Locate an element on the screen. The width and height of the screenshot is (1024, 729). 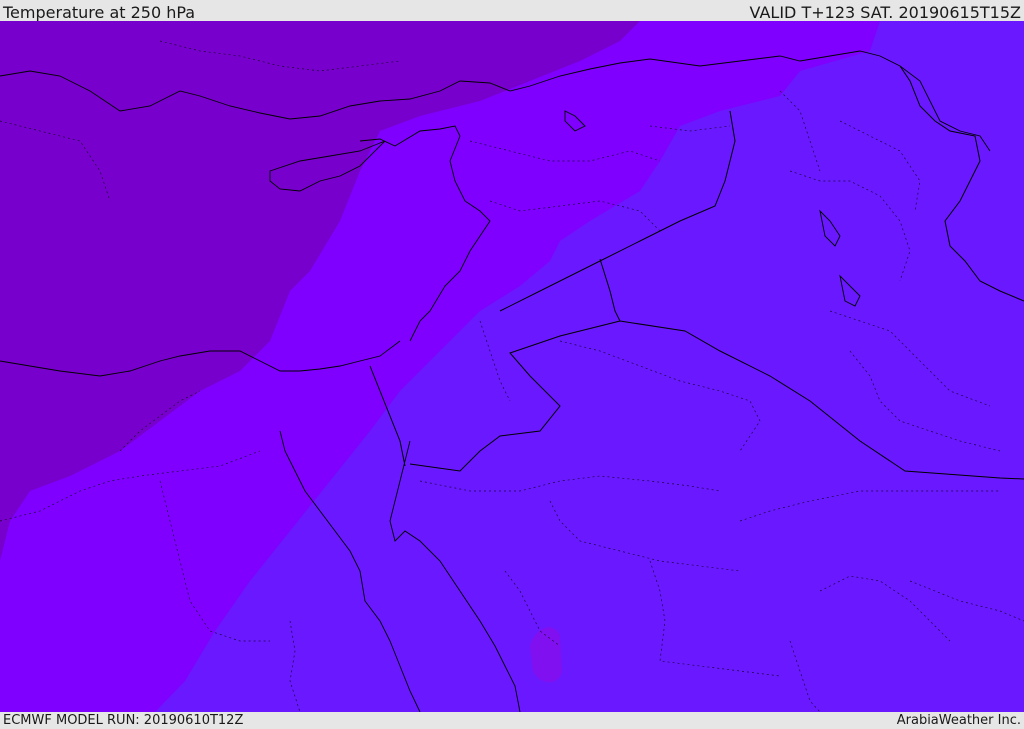
model-run-label: ECMWF MODEL RUN: 20190610T12Z is located at coordinates (123, 720).